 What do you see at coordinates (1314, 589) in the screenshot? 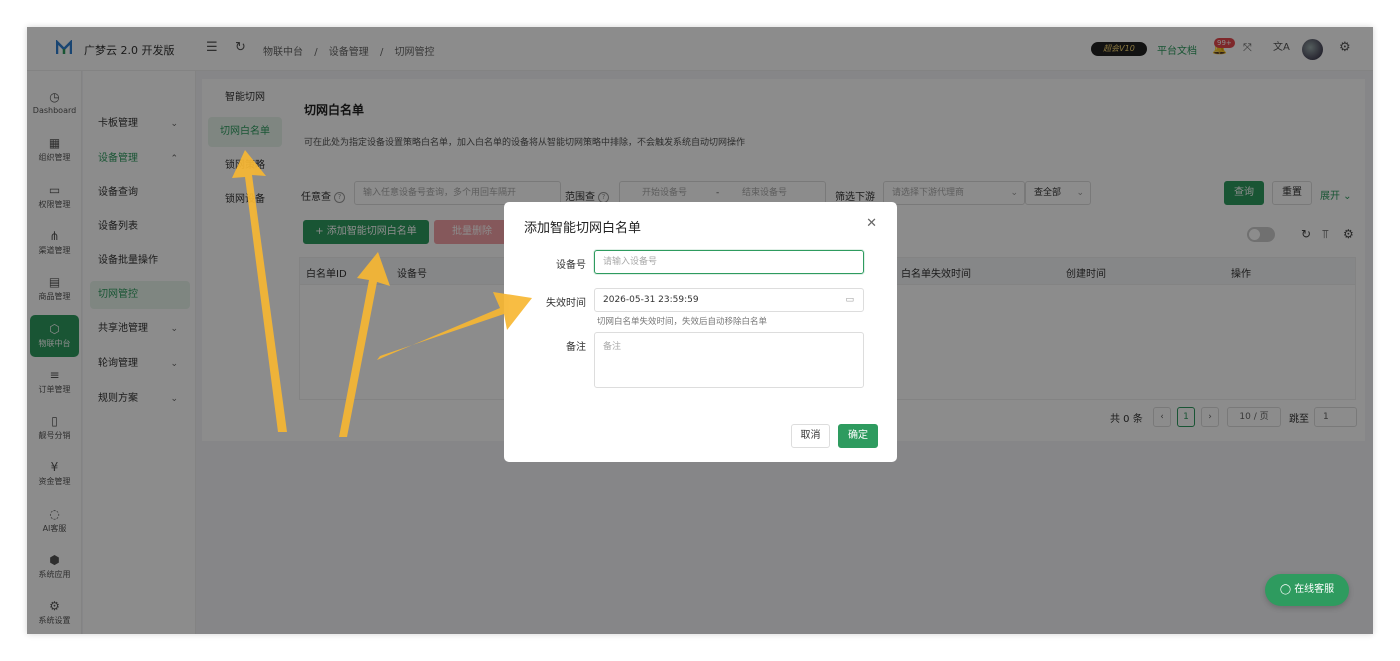
I see `online-service-label: 在线客服` at bounding box center [1314, 589].